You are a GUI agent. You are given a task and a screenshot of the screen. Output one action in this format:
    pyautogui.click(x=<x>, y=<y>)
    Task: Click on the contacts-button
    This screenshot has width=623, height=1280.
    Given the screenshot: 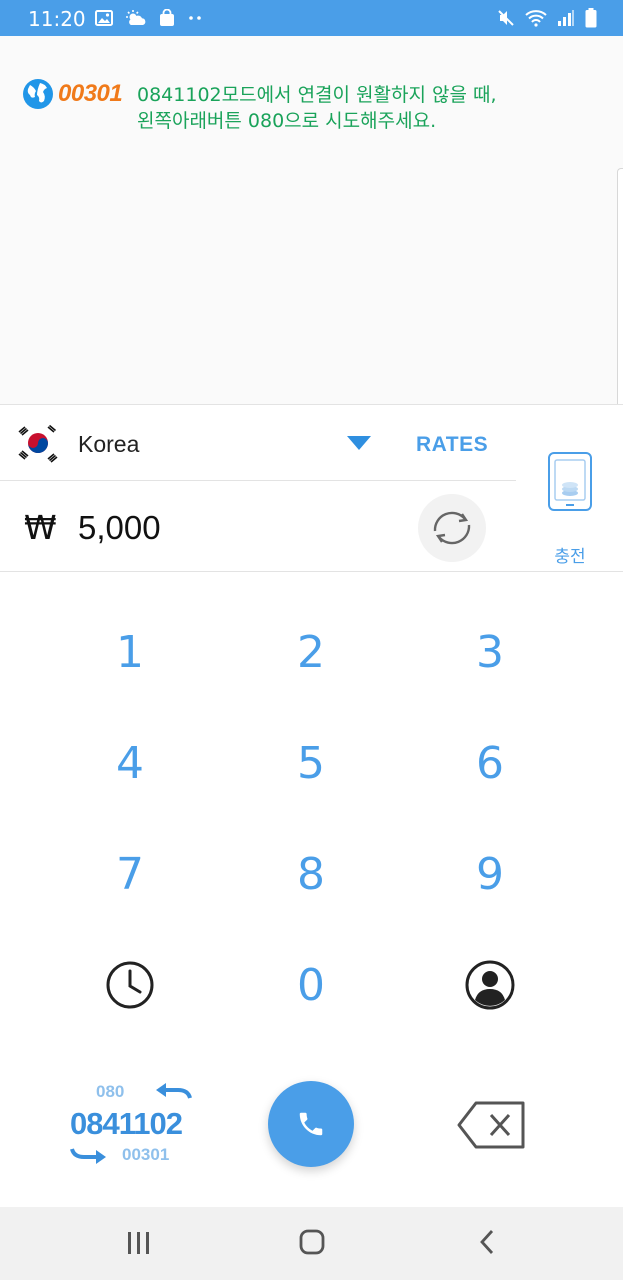 What is the action you would take?
    pyautogui.click(x=490, y=985)
    